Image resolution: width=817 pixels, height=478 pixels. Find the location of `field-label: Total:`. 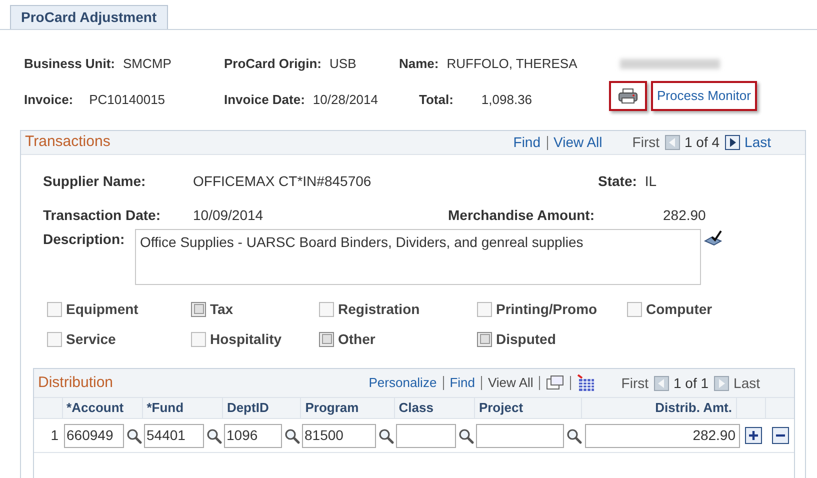

field-label: Total: is located at coordinates (436, 100).